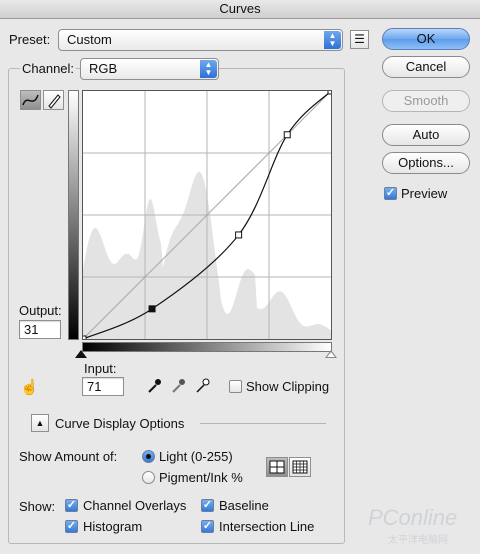 The height and width of the screenshot is (554, 480). What do you see at coordinates (135, 505) in the screenshot?
I see `channel-overlays-label: Channel Overlays` at bounding box center [135, 505].